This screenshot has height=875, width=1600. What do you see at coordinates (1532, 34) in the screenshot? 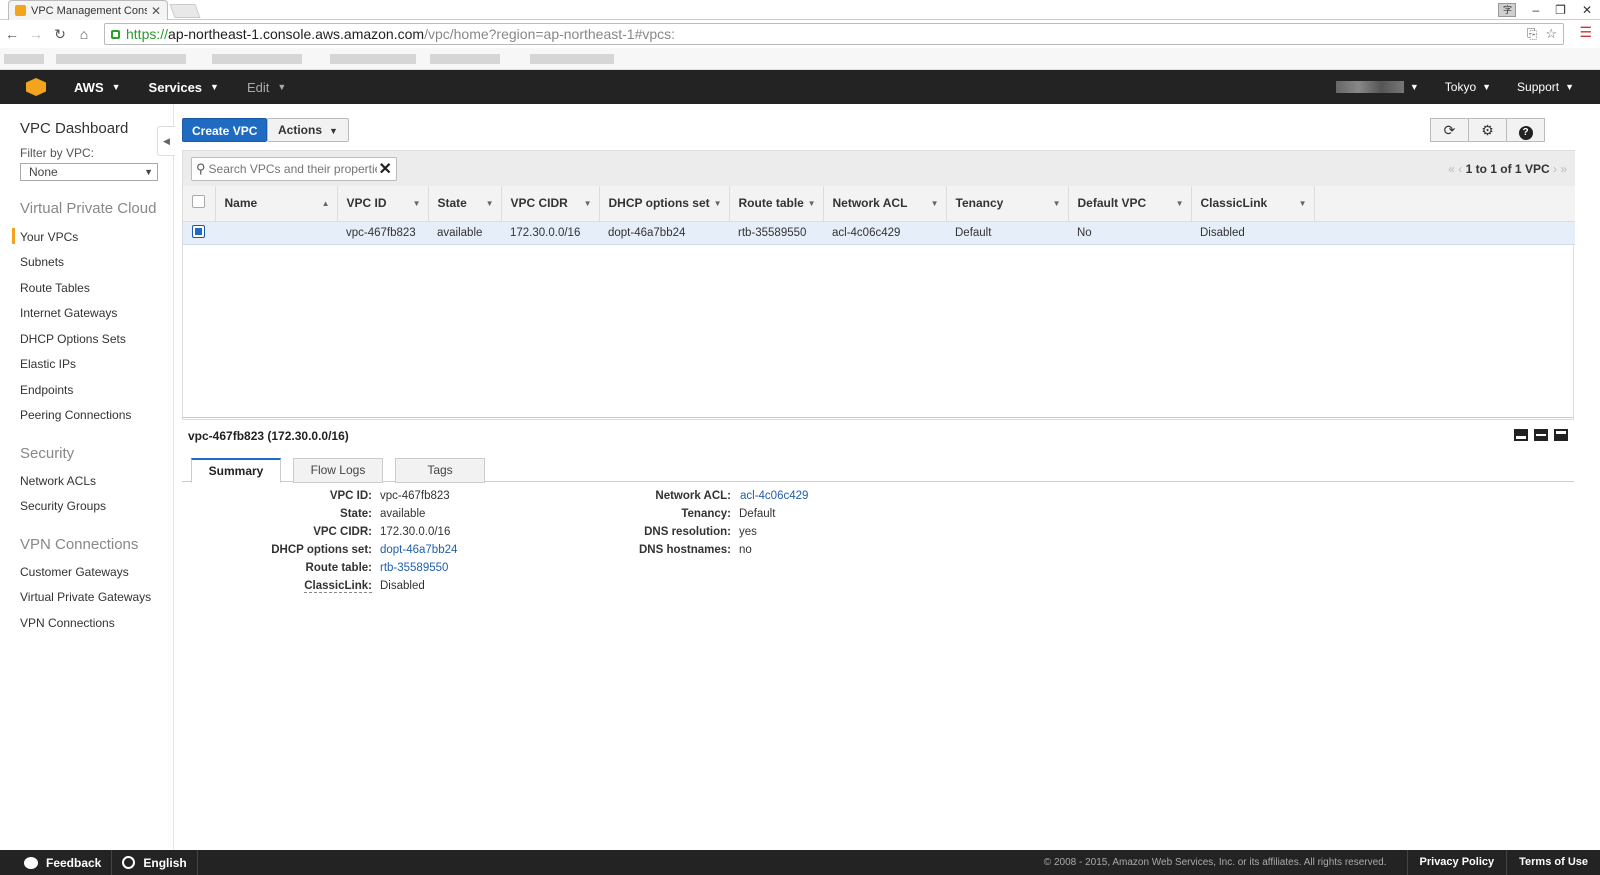
I see `translate-icon: ⎘` at bounding box center [1532, 34].